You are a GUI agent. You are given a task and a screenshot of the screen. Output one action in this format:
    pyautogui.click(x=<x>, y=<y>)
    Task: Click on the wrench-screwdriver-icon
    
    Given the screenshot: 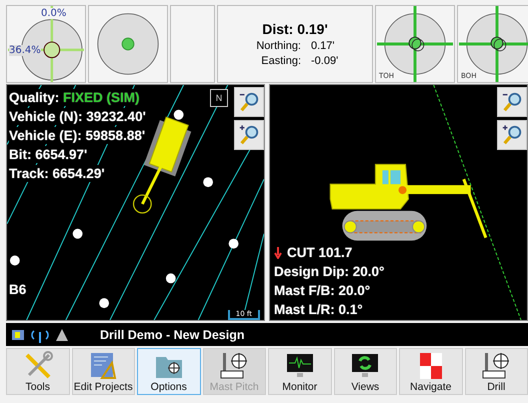 What is the action you would take?
    pyautogui.click(x=37, y=366)
    